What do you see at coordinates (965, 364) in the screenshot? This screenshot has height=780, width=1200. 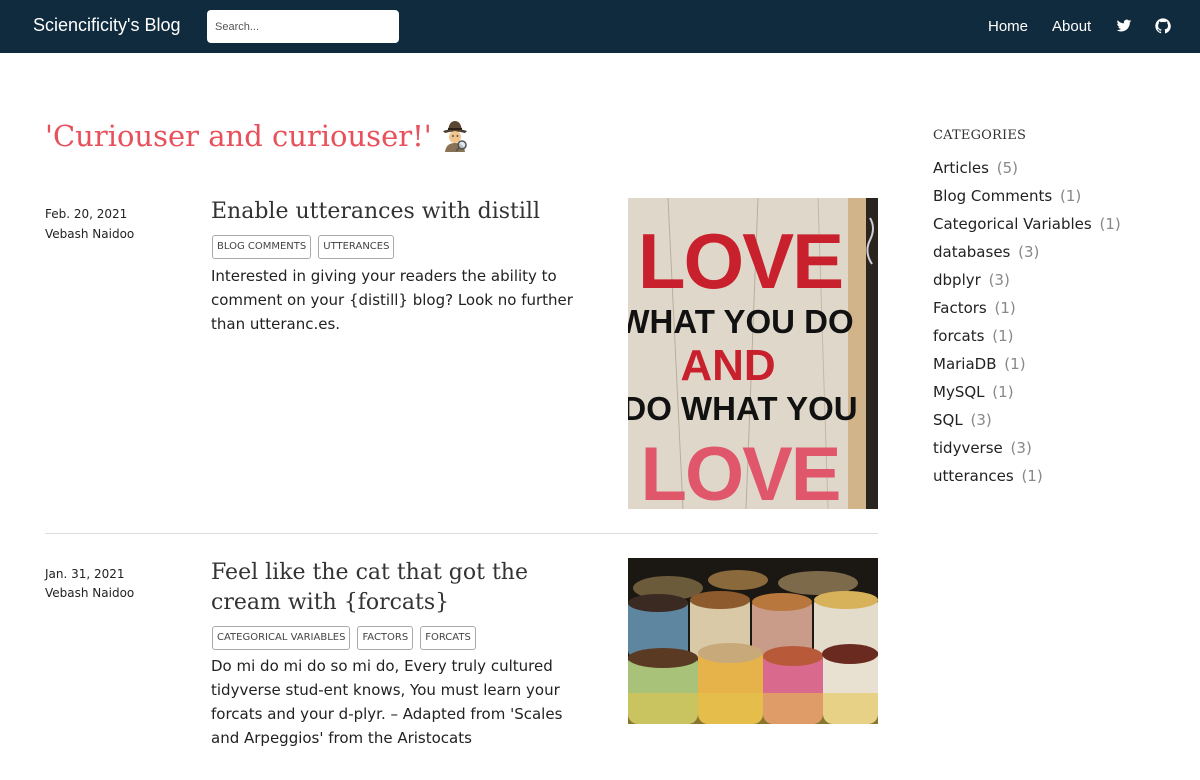 I see `category-name: MariaDB` at bounding box center [965, 364].